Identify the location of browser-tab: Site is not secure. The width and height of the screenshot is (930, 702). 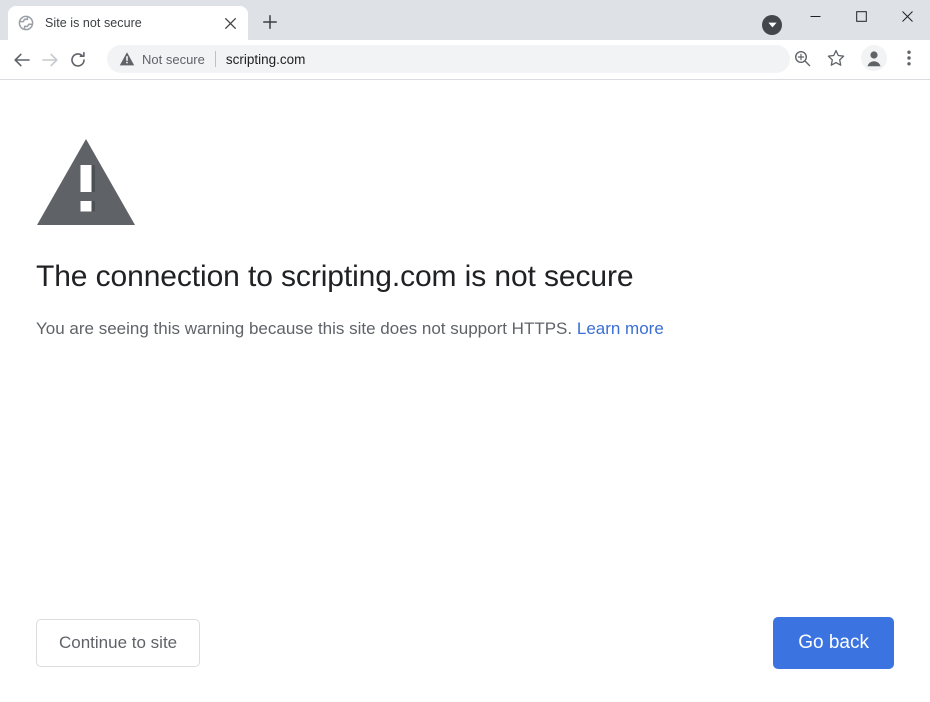
(128, 23).